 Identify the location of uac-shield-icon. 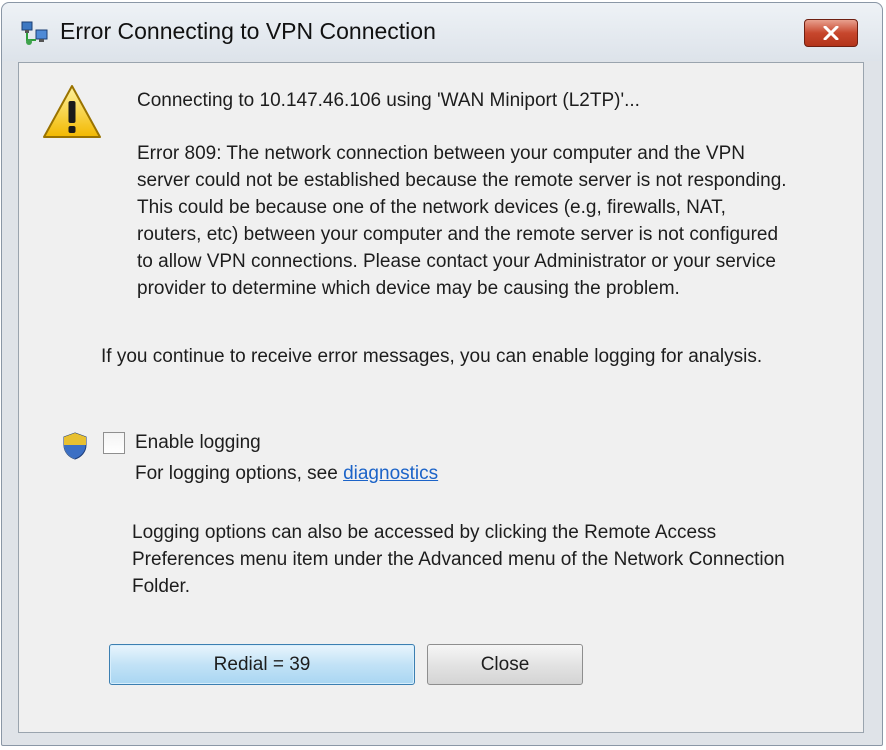
(75, 446).